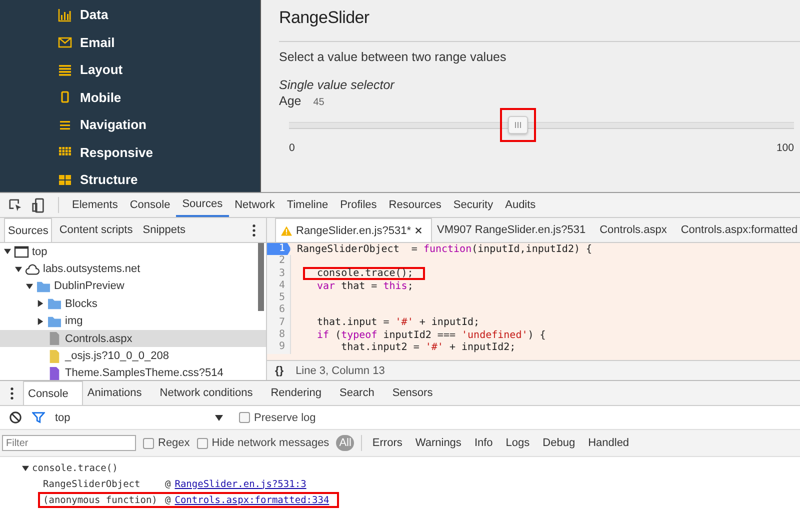 This screenshot has width=800, height=513. Describe the element at coordinates (90, 70) in the screenshot. I see `sidebar-item: Layout` at that location.